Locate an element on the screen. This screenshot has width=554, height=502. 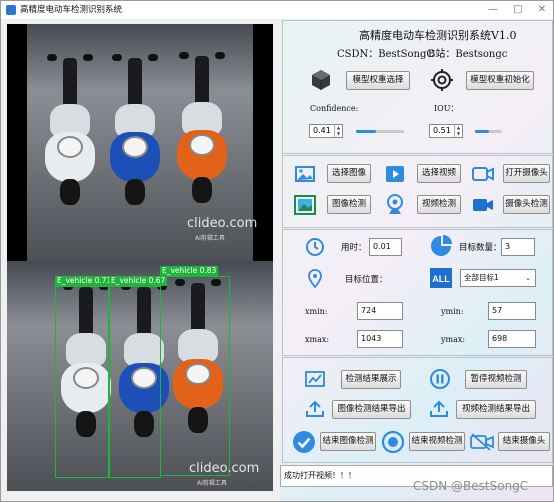
title-bar: 高精度电动车检测识别系统 — □ ✕ is located at coordinates (277, 10).